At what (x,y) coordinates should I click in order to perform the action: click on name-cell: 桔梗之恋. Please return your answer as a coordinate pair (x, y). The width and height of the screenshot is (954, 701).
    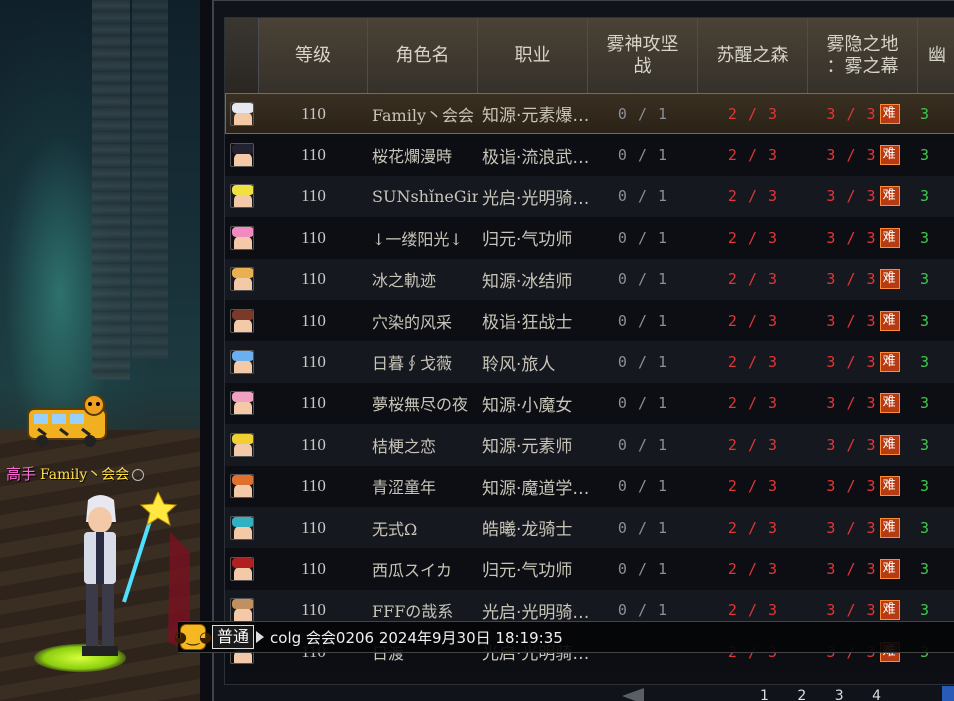
    Looking at the image, I should click on (404, 446).